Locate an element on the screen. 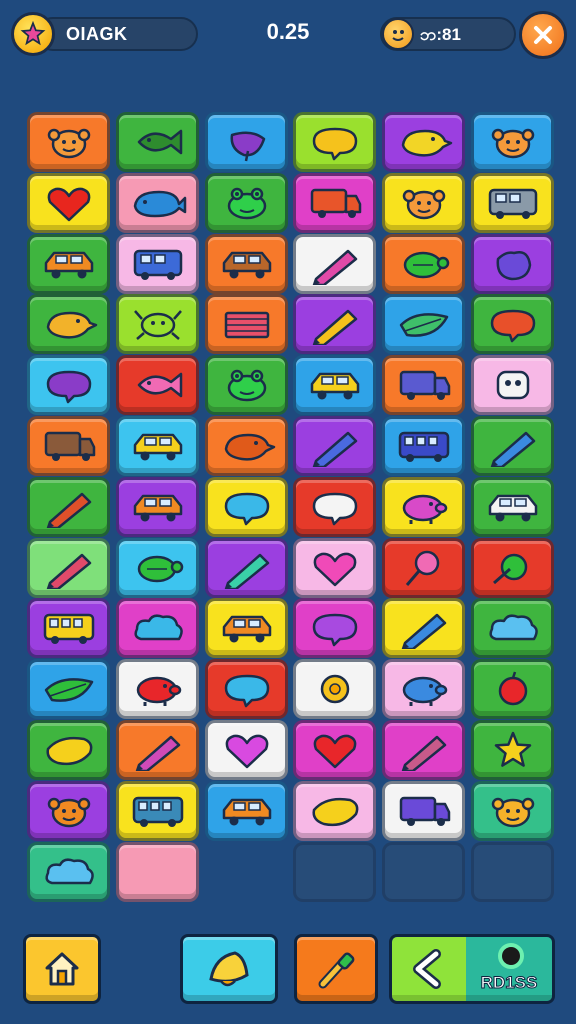 The height and width of the screenshot is (1024, 576). home-button is located at coordinates (62, 969).